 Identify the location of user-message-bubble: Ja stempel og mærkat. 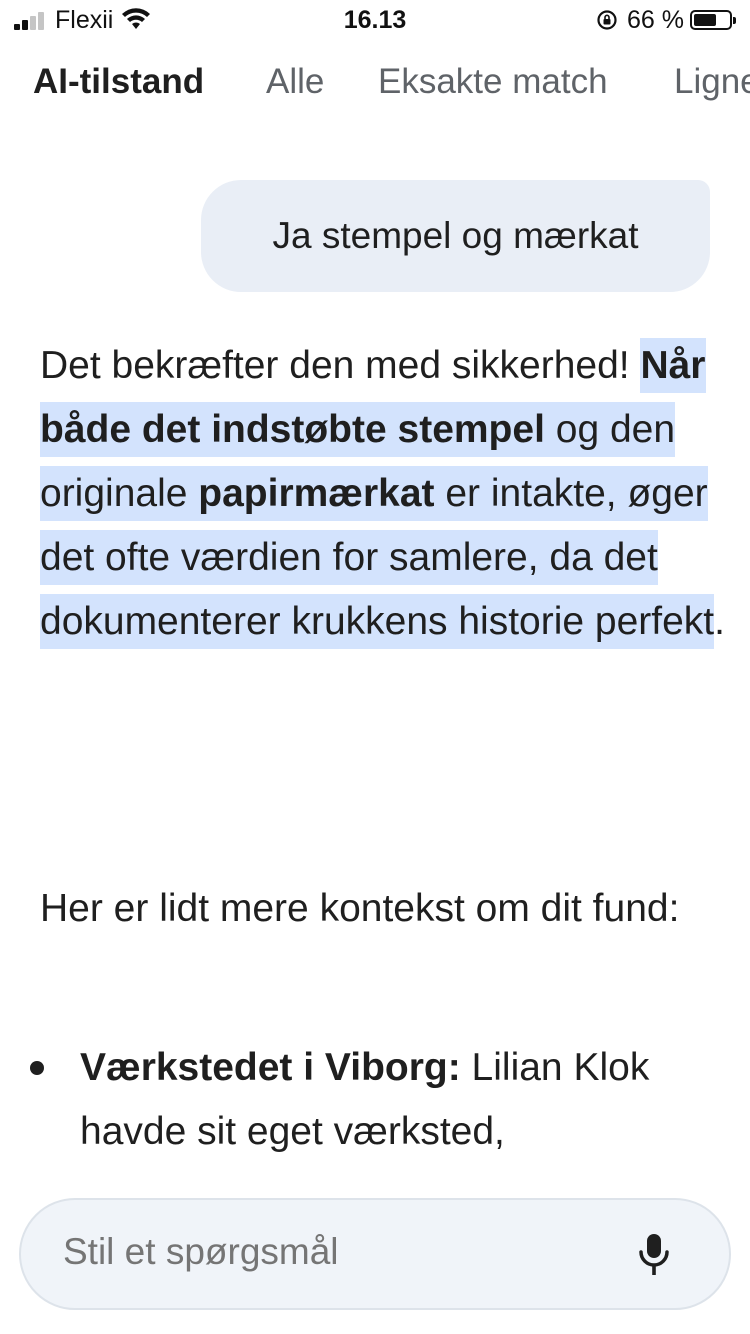
(455, 236).